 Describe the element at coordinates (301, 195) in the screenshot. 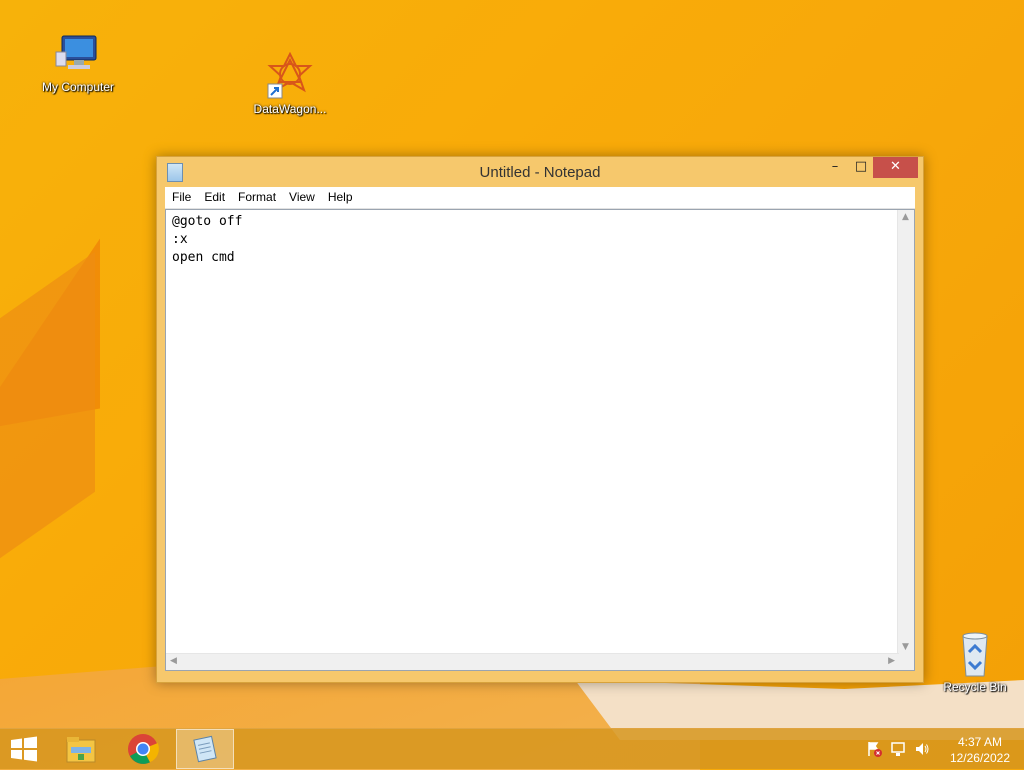

I see `menu-view: View` at that location.